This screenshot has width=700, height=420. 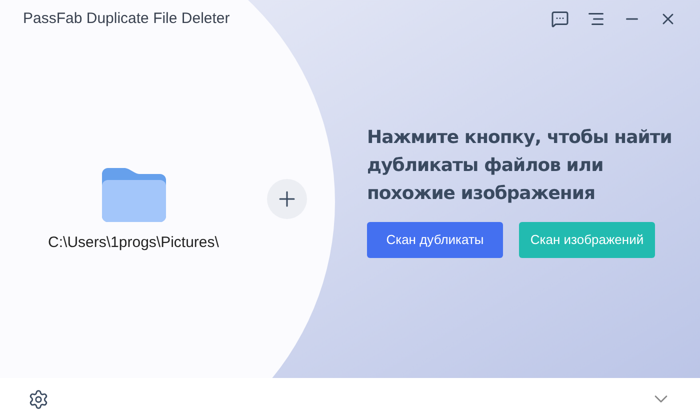 What do you see at coordinates (596, 19) in the screenshot?
I see `menu-icon` at bounding box center [596, 19].